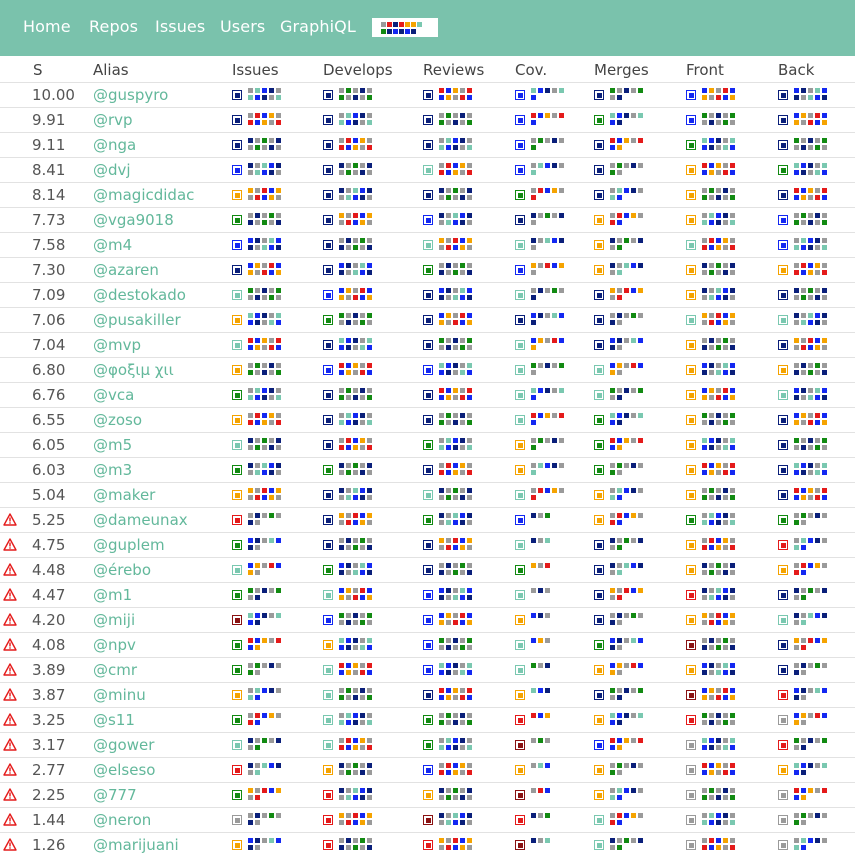 The image size is (855, 857). Describe the element at coordinates (111, 70) in the screenshot. I see `col-header-alias: Alias` at that location.